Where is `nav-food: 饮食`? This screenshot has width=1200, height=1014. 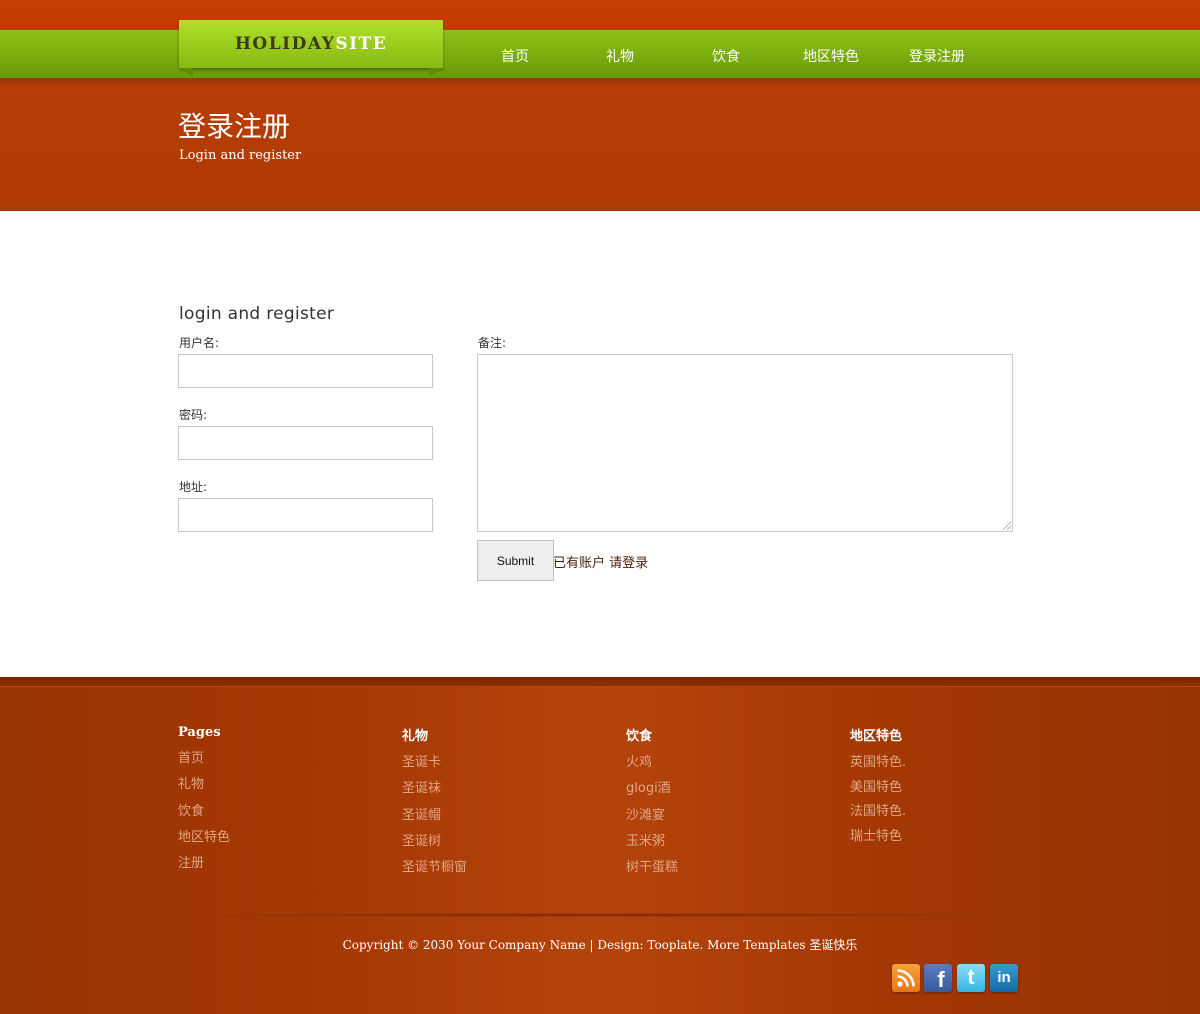
nav-food: 饮食 is located at coordinates (726, 56).